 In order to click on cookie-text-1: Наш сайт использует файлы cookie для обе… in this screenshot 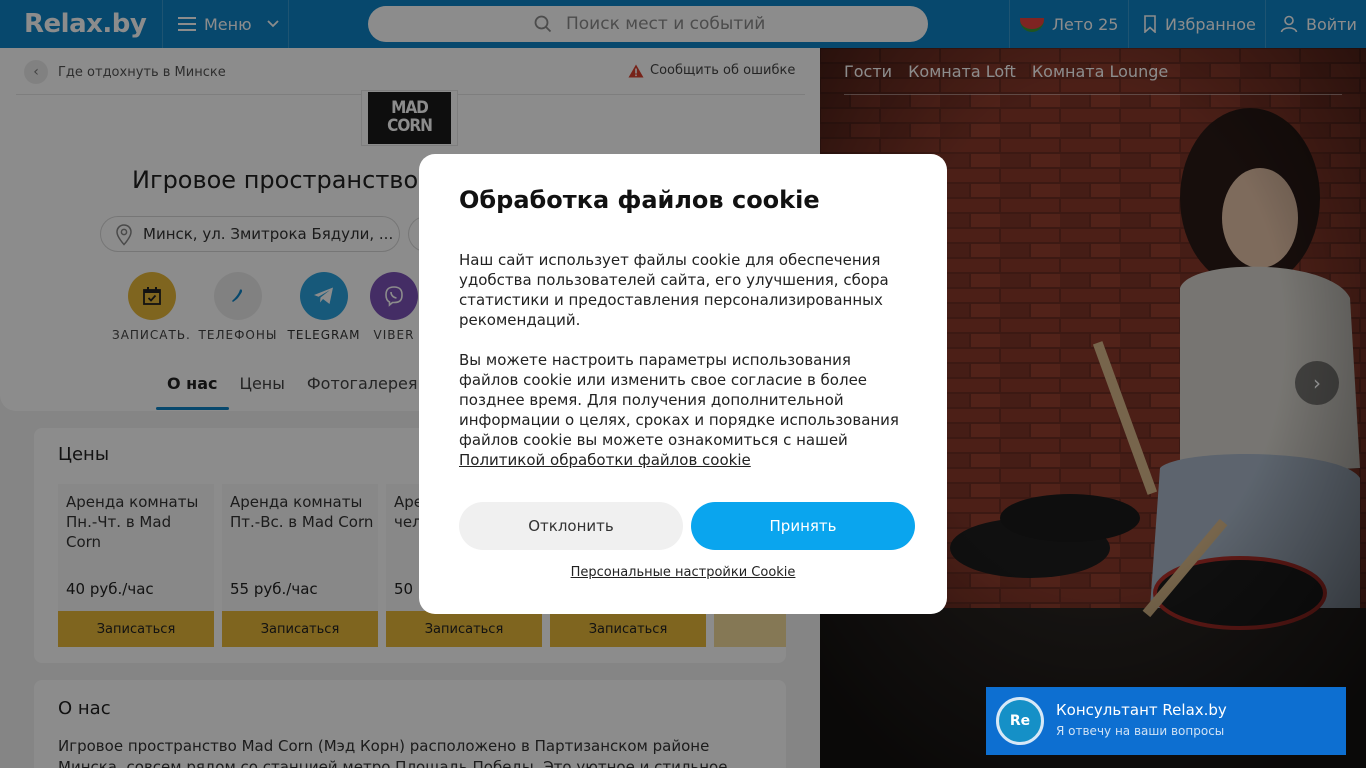, I will do `click(674, 290)`.